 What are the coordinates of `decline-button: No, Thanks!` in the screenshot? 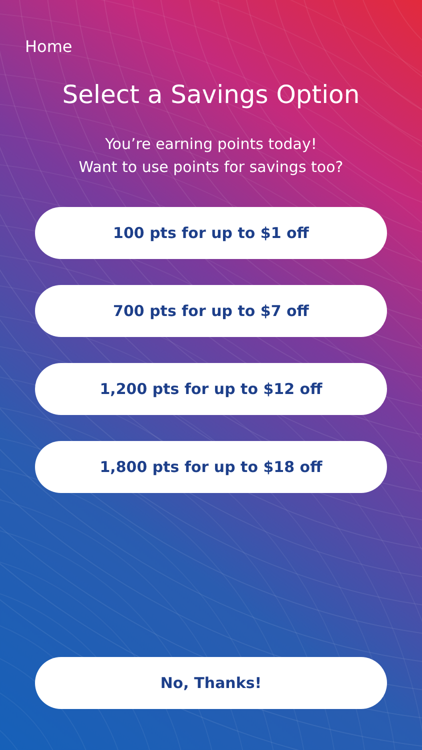 It's located at (211, 683).